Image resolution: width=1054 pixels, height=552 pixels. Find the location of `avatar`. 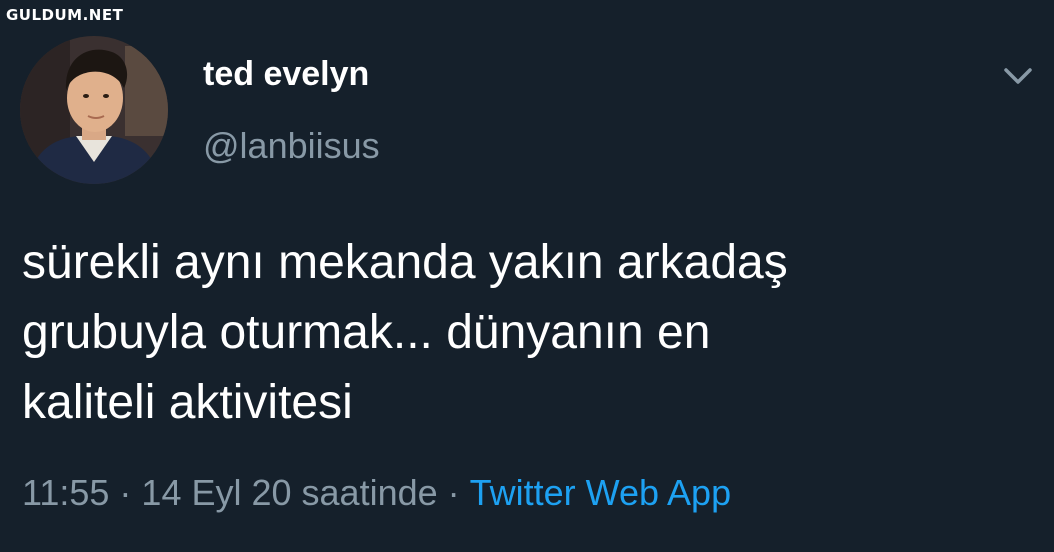

avatar is located at coordinates (94, 110).